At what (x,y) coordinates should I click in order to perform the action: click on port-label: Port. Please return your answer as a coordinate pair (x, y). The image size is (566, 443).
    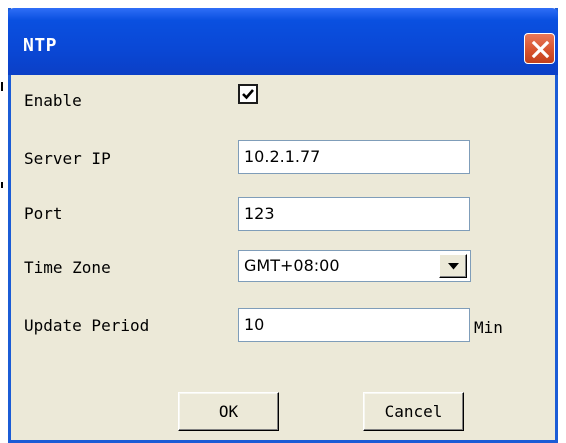
    Looking at the image, I should click on (43, 213).